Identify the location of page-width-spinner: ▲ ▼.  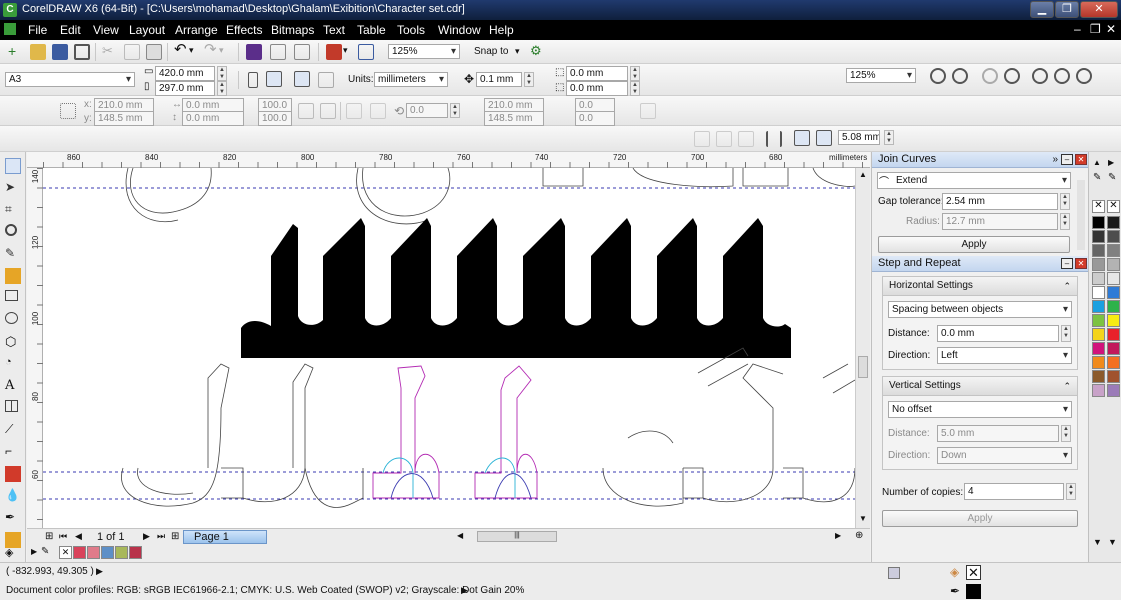
(222, 73).